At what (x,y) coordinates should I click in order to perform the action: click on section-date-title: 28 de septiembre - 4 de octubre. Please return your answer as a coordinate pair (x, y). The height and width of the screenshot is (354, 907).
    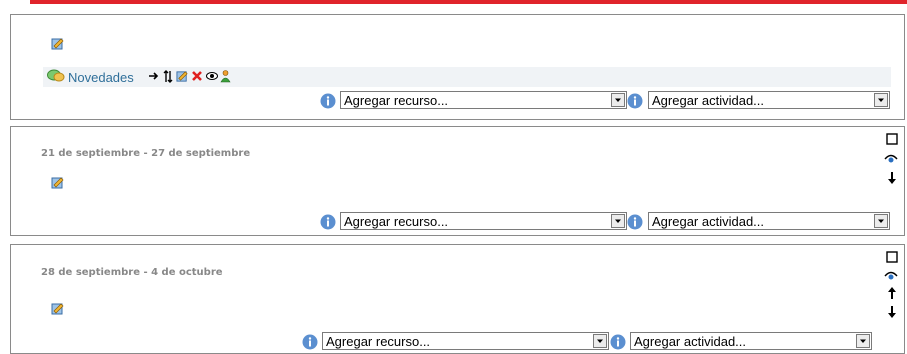
    Looking at the image, I should click on (132, 272).